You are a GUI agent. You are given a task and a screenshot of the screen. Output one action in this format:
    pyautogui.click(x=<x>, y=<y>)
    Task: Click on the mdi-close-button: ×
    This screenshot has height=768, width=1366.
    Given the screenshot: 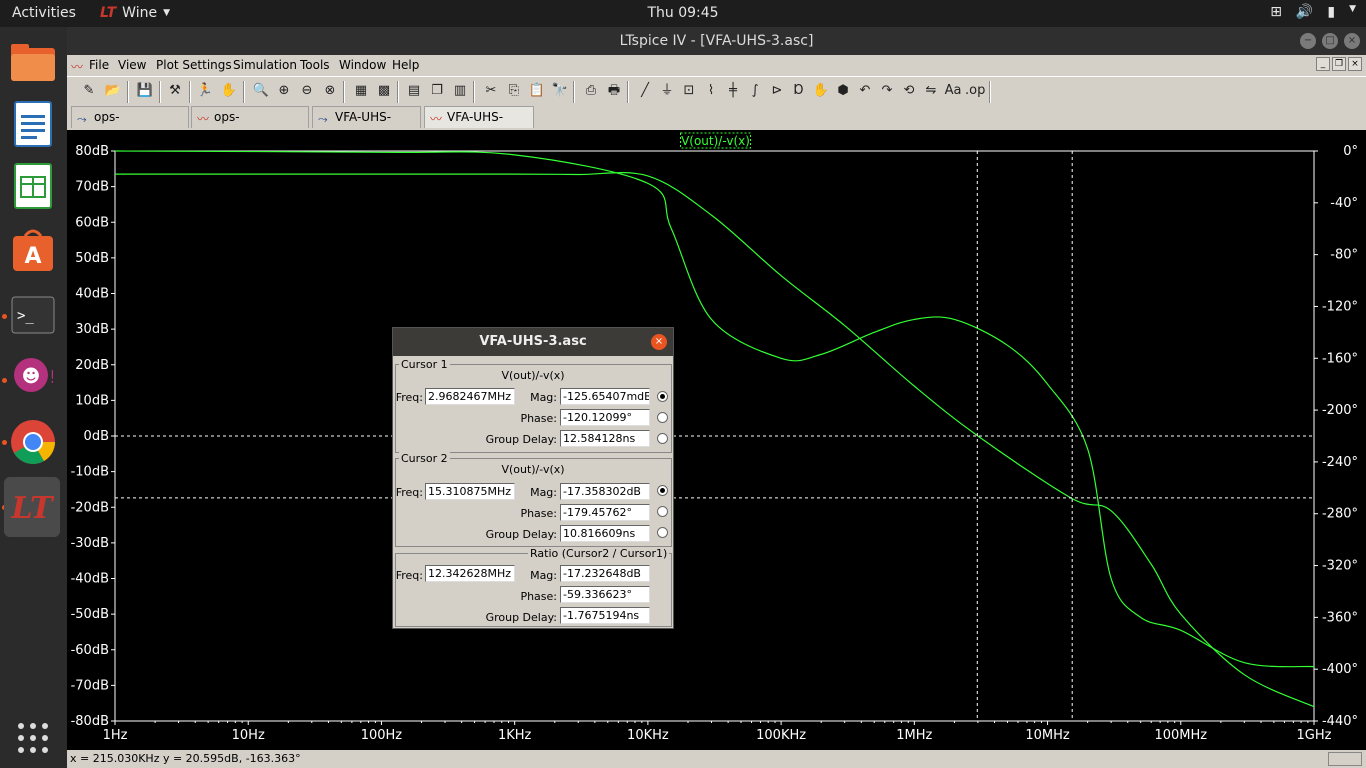 What is the action you would take?
    pyautogui.click(x=1355, y=64)
    